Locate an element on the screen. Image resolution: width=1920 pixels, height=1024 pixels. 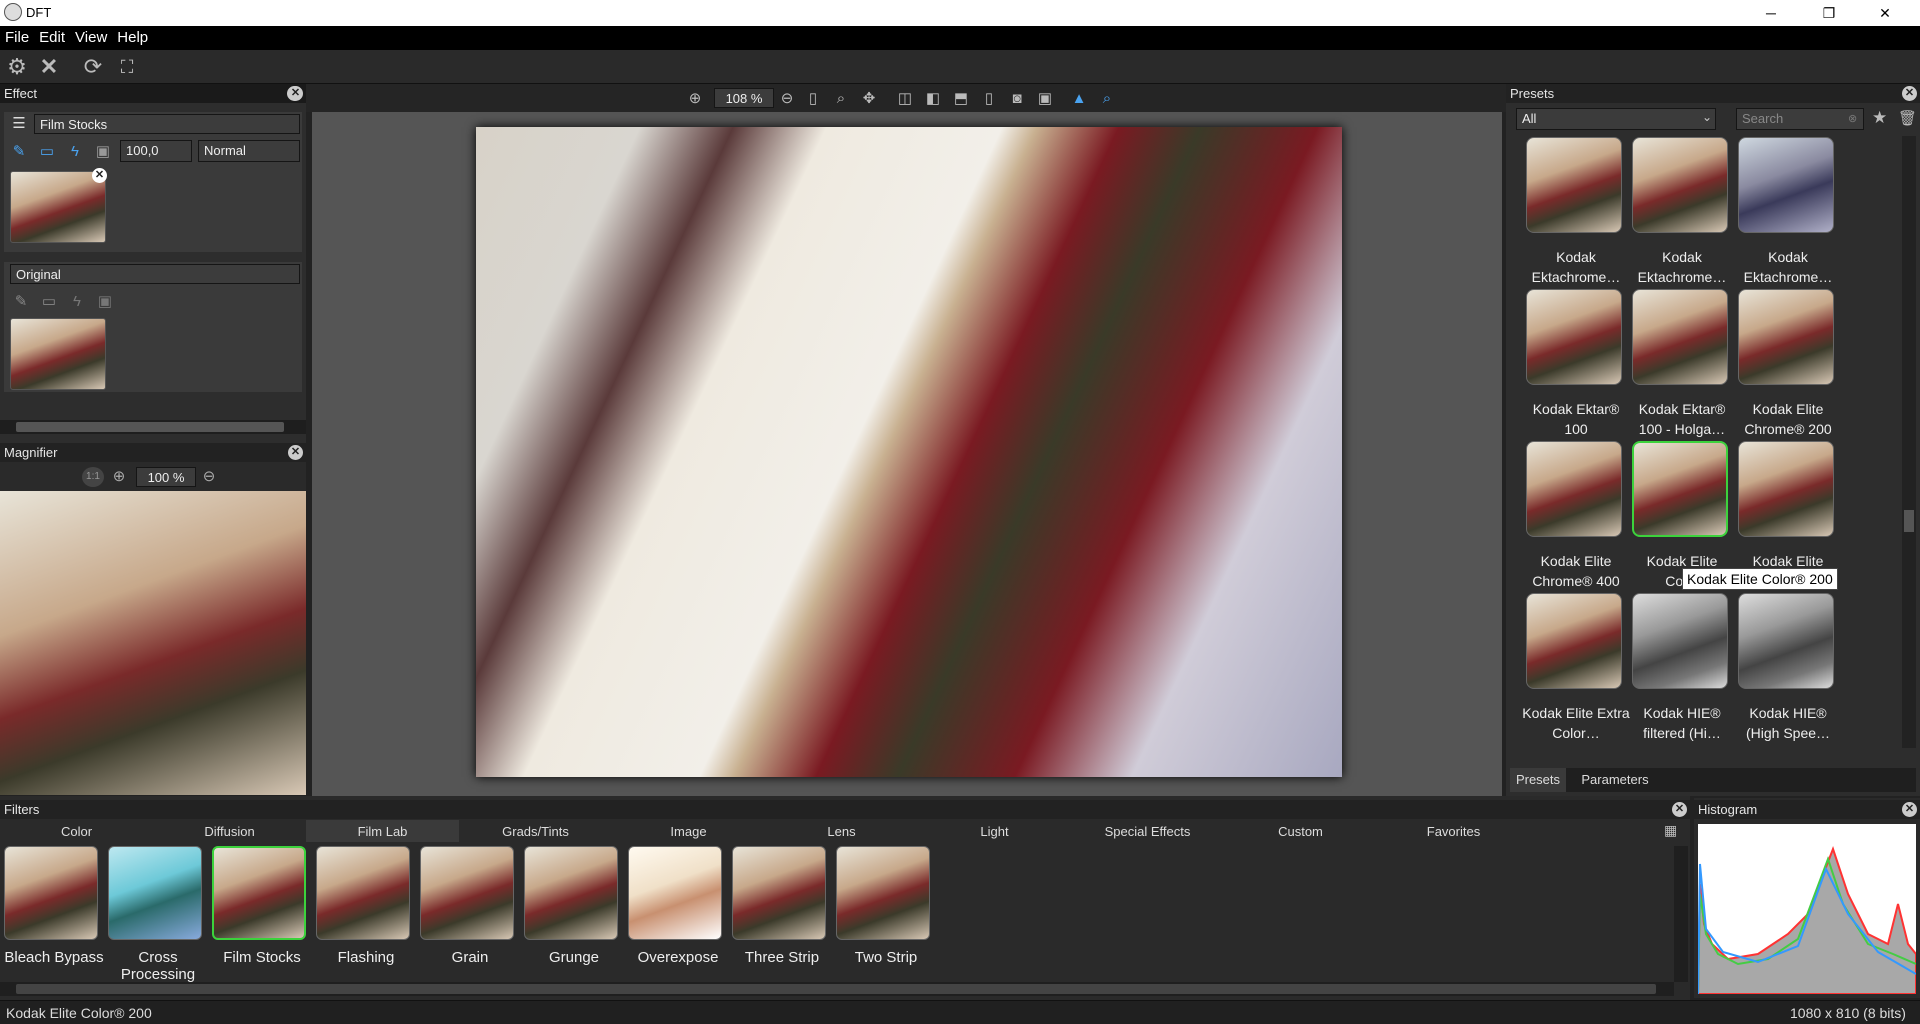
minimize-button: ─ is located at coordinates (1771, 13).